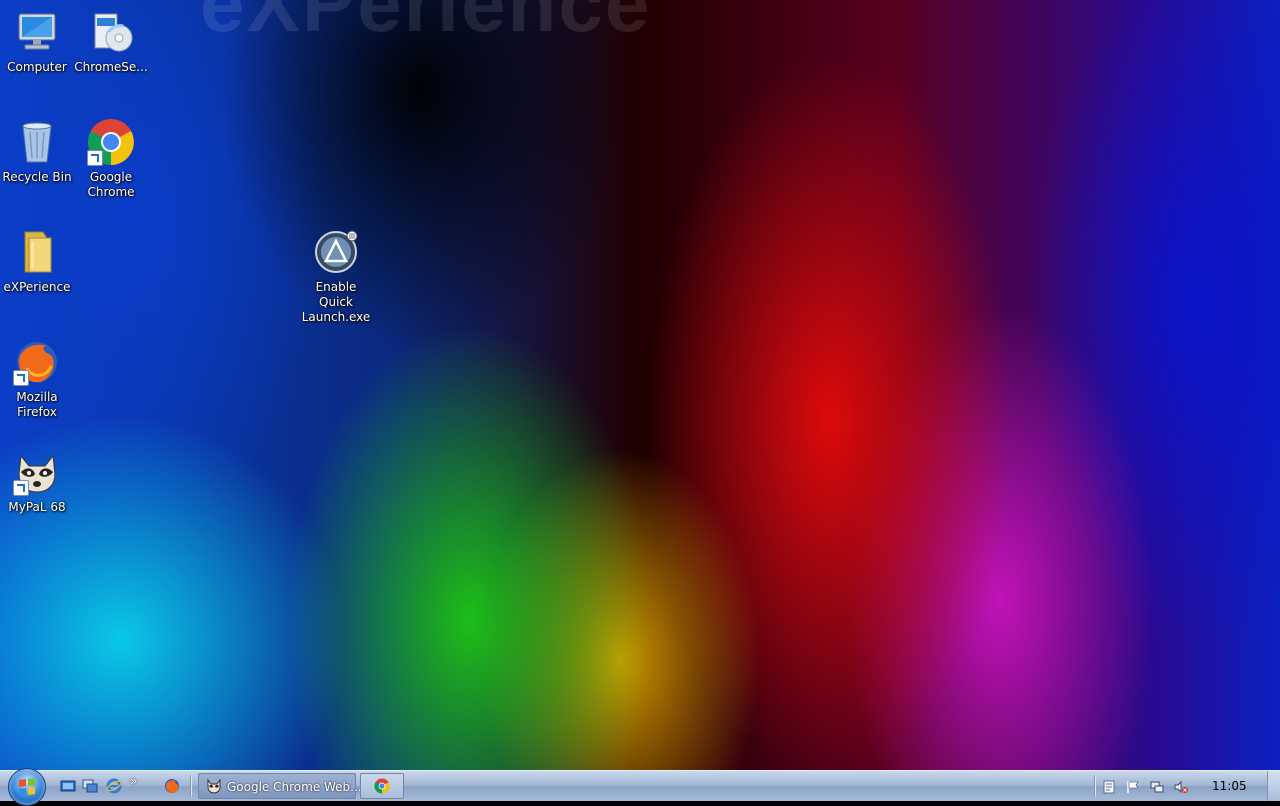 This screenshot has width=1280, height=806. Describe the element at coordinates (191, 786) in the screenshot. I see `taskbar-separator` at that location.